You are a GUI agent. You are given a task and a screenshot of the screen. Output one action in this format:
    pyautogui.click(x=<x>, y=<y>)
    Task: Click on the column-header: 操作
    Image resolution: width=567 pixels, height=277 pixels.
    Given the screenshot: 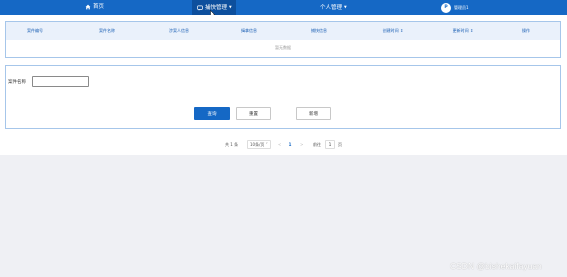 What is the action you would take?
    pyautogui.click(x=526, y=30)
    